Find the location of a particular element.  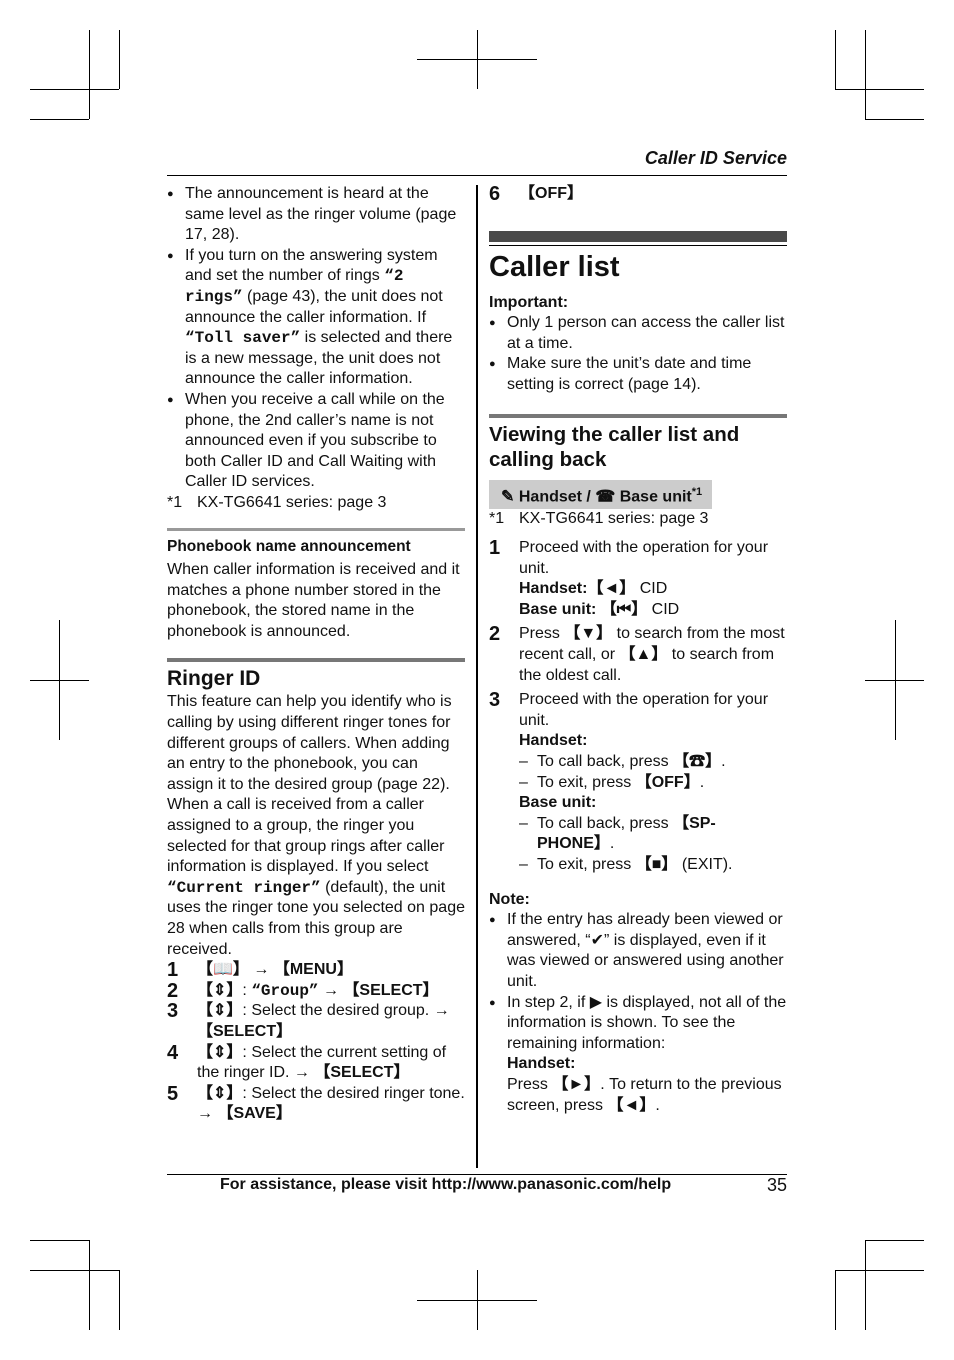

note-label: Note: is located at coordinates (509, 899).